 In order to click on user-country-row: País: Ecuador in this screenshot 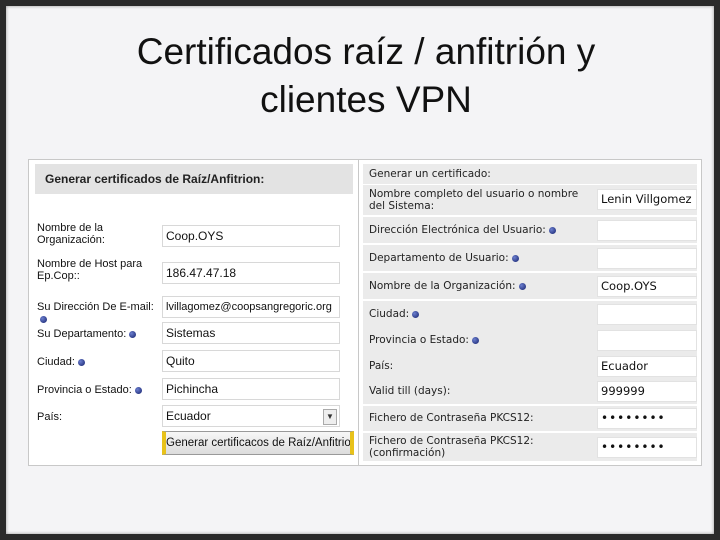, I will do `click(530, 366)`.